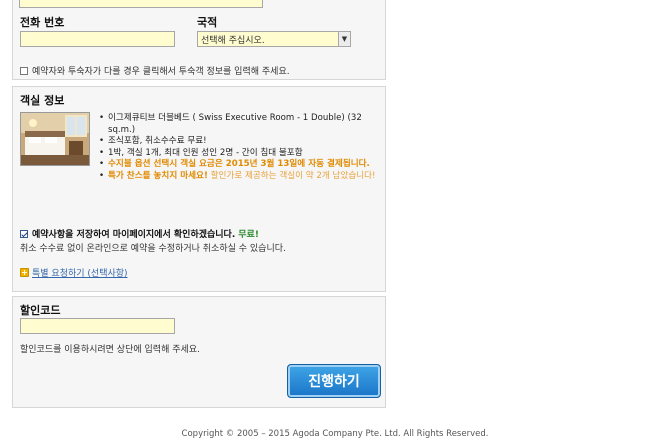  Describe the element at coordinates (240, 154) in the screenshot. I see `room-occupancy-bullet: 1박, 객실 1개, 최대 인원 성인 2명 - 간이 침대 불포함` at that location.